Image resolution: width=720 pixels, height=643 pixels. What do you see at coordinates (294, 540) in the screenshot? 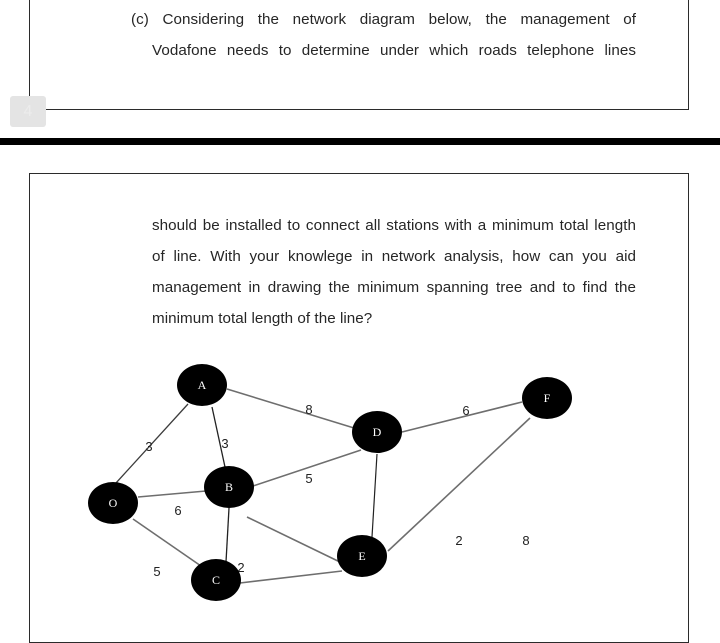
I see `edge-b-e` at bounding box center [294, 540].